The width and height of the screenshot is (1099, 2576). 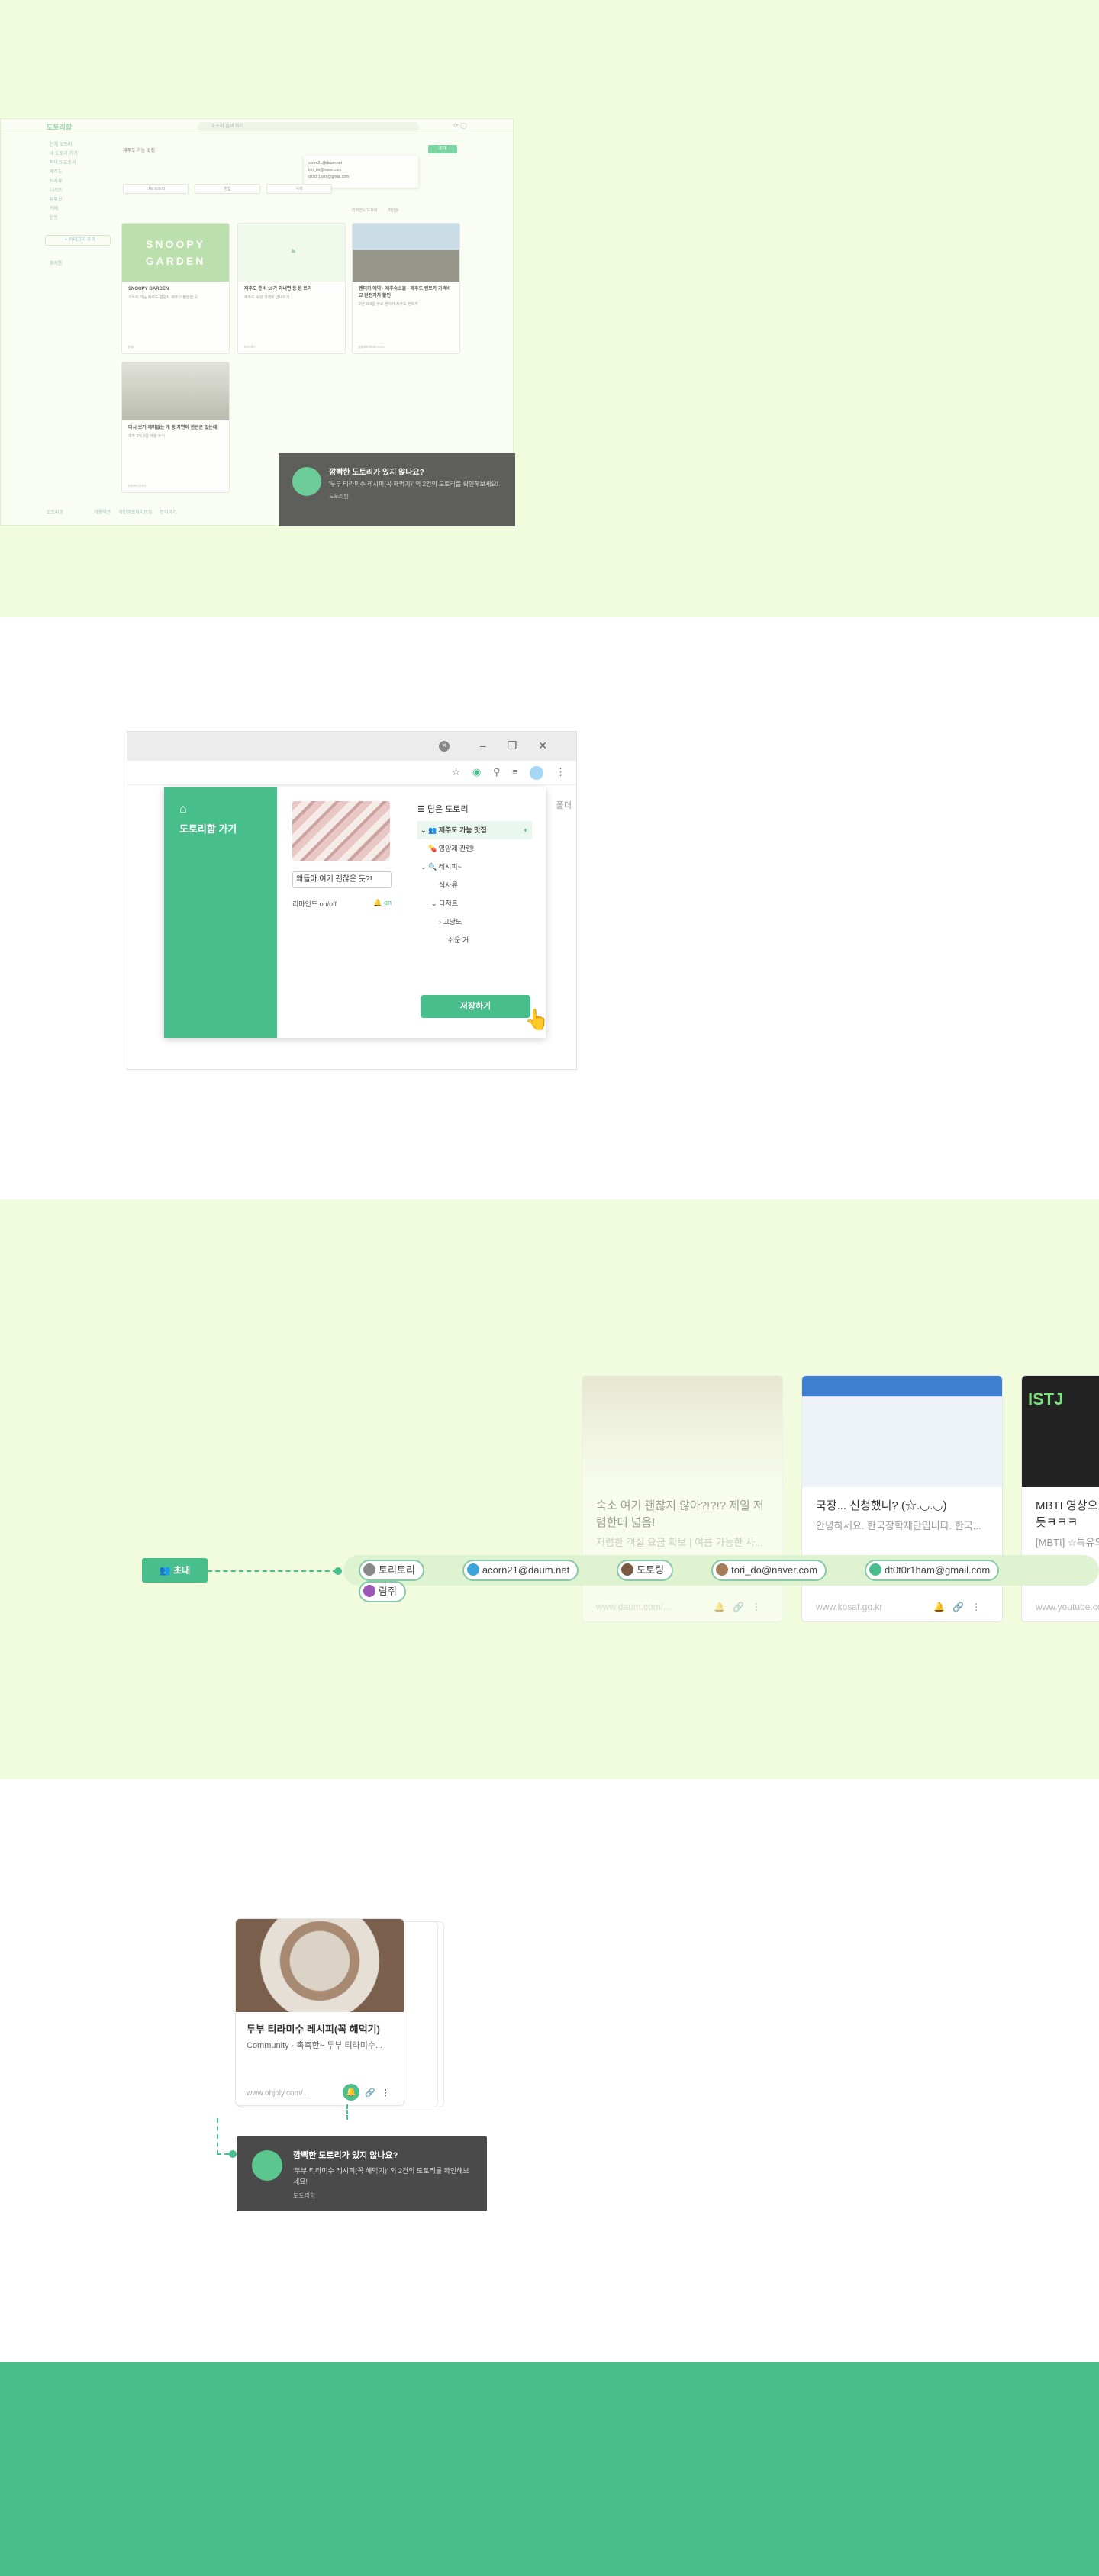 What do you see at coordinates (497, 772) in the screenshot?
I see `extensions-icon: ⚲` at bounding box center [497, 772].